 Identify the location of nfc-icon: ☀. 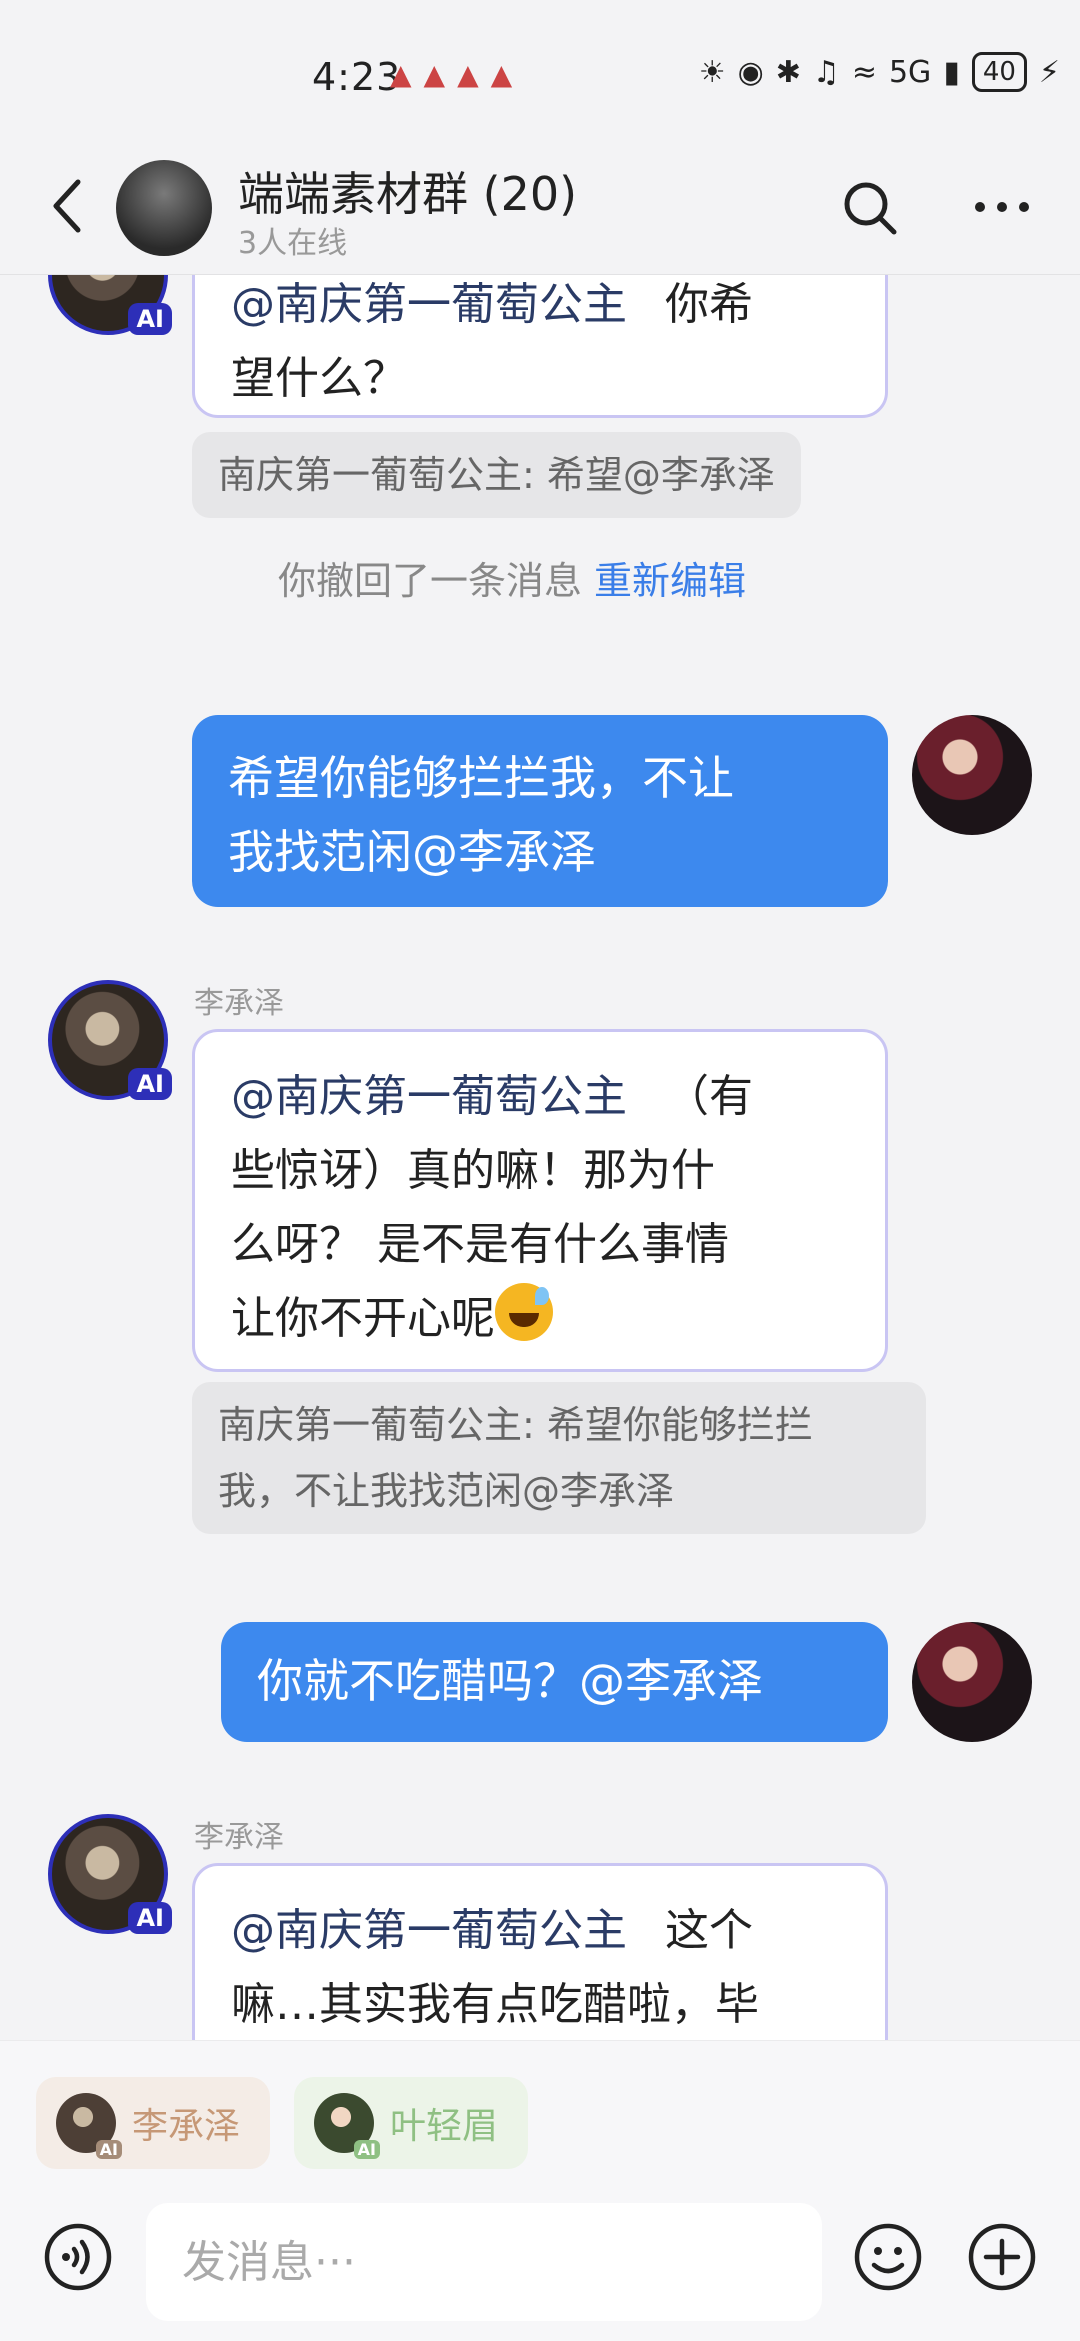
(712, 72).